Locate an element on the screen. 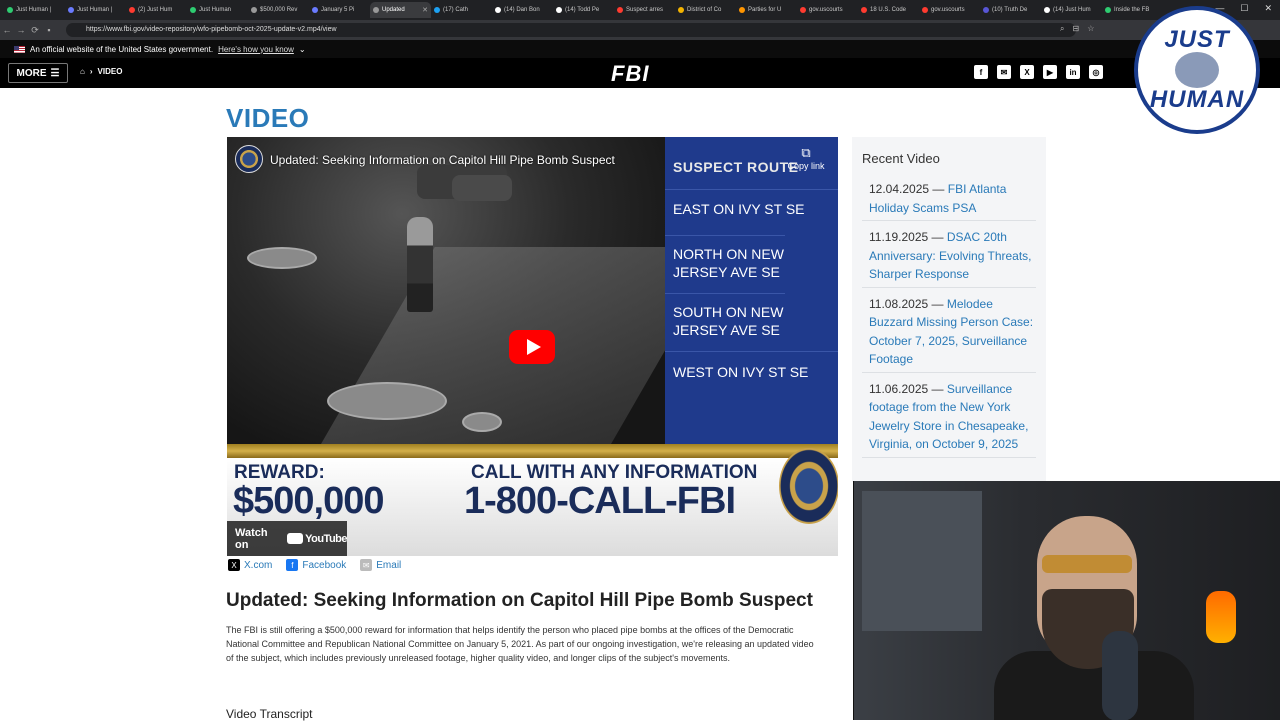  maximize-icon: ☐ is located at coordinates (1244, 8).